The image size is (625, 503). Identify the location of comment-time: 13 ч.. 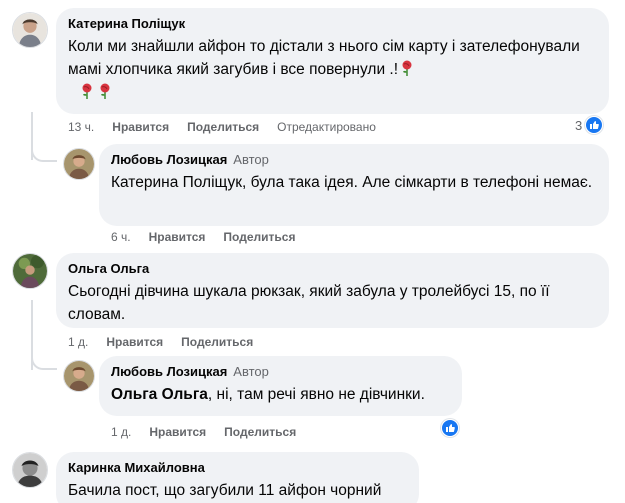
(81, 127).